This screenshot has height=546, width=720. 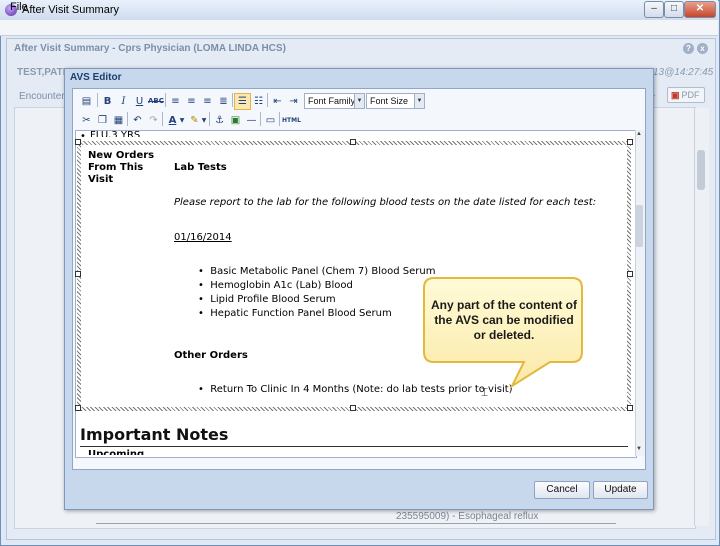 What do you see at coordinates (153, 120) in the screenshot?
I see `redo-icon: ↷` at bounding box center [153, 120].